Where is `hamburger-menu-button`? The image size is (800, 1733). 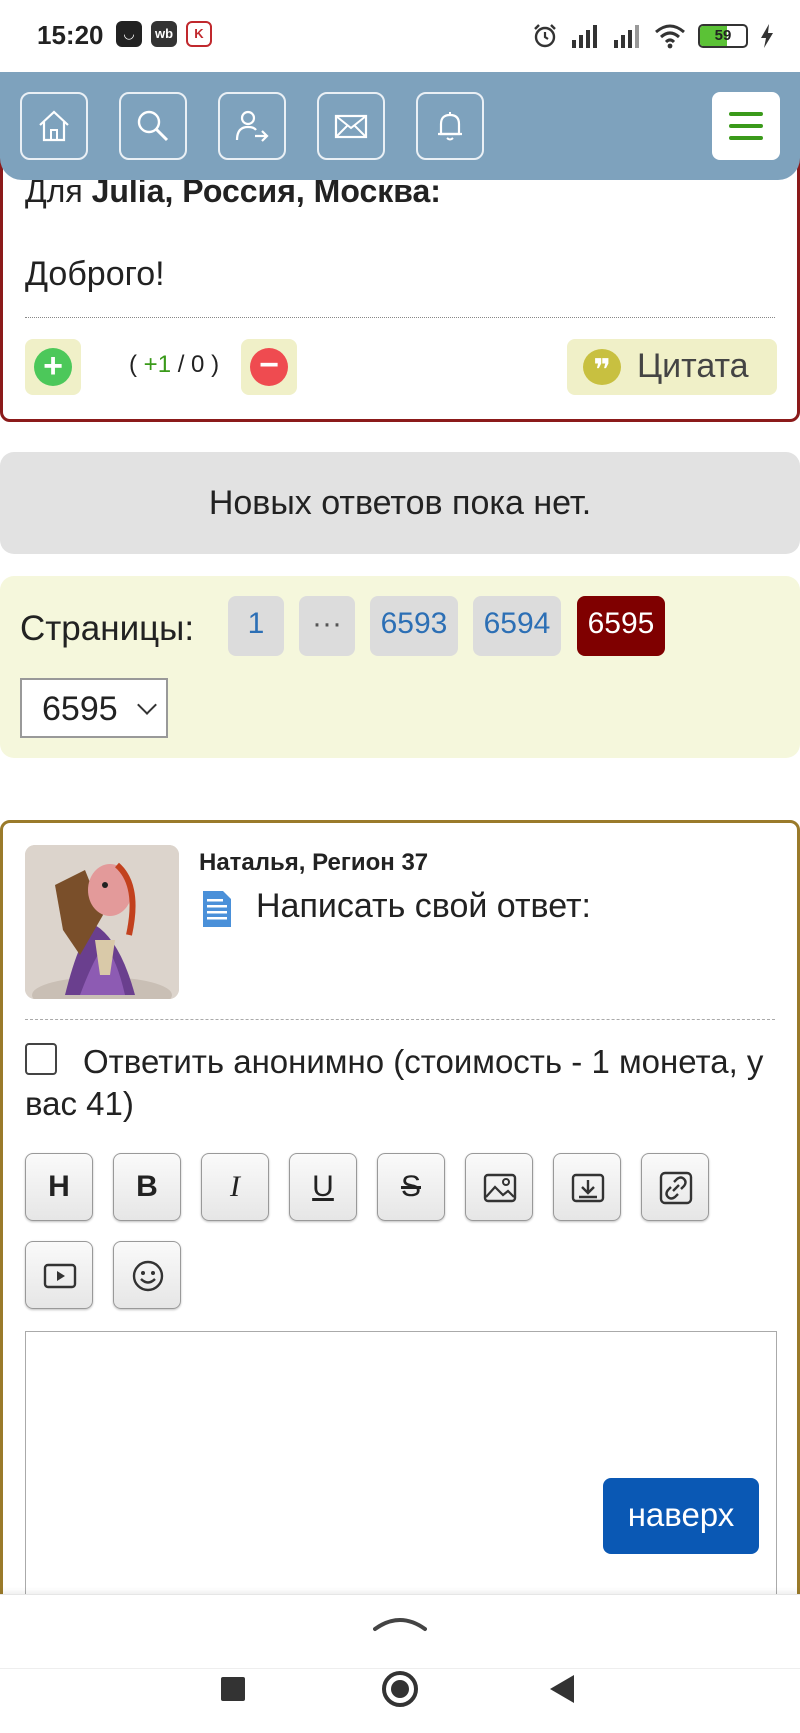 hamburger-menu-button is located at coordinates (746, 126).